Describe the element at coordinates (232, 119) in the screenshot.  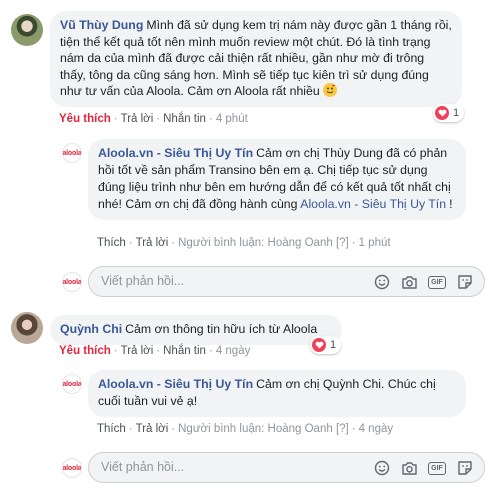
I see `timestamp: 4 phút` at that location.